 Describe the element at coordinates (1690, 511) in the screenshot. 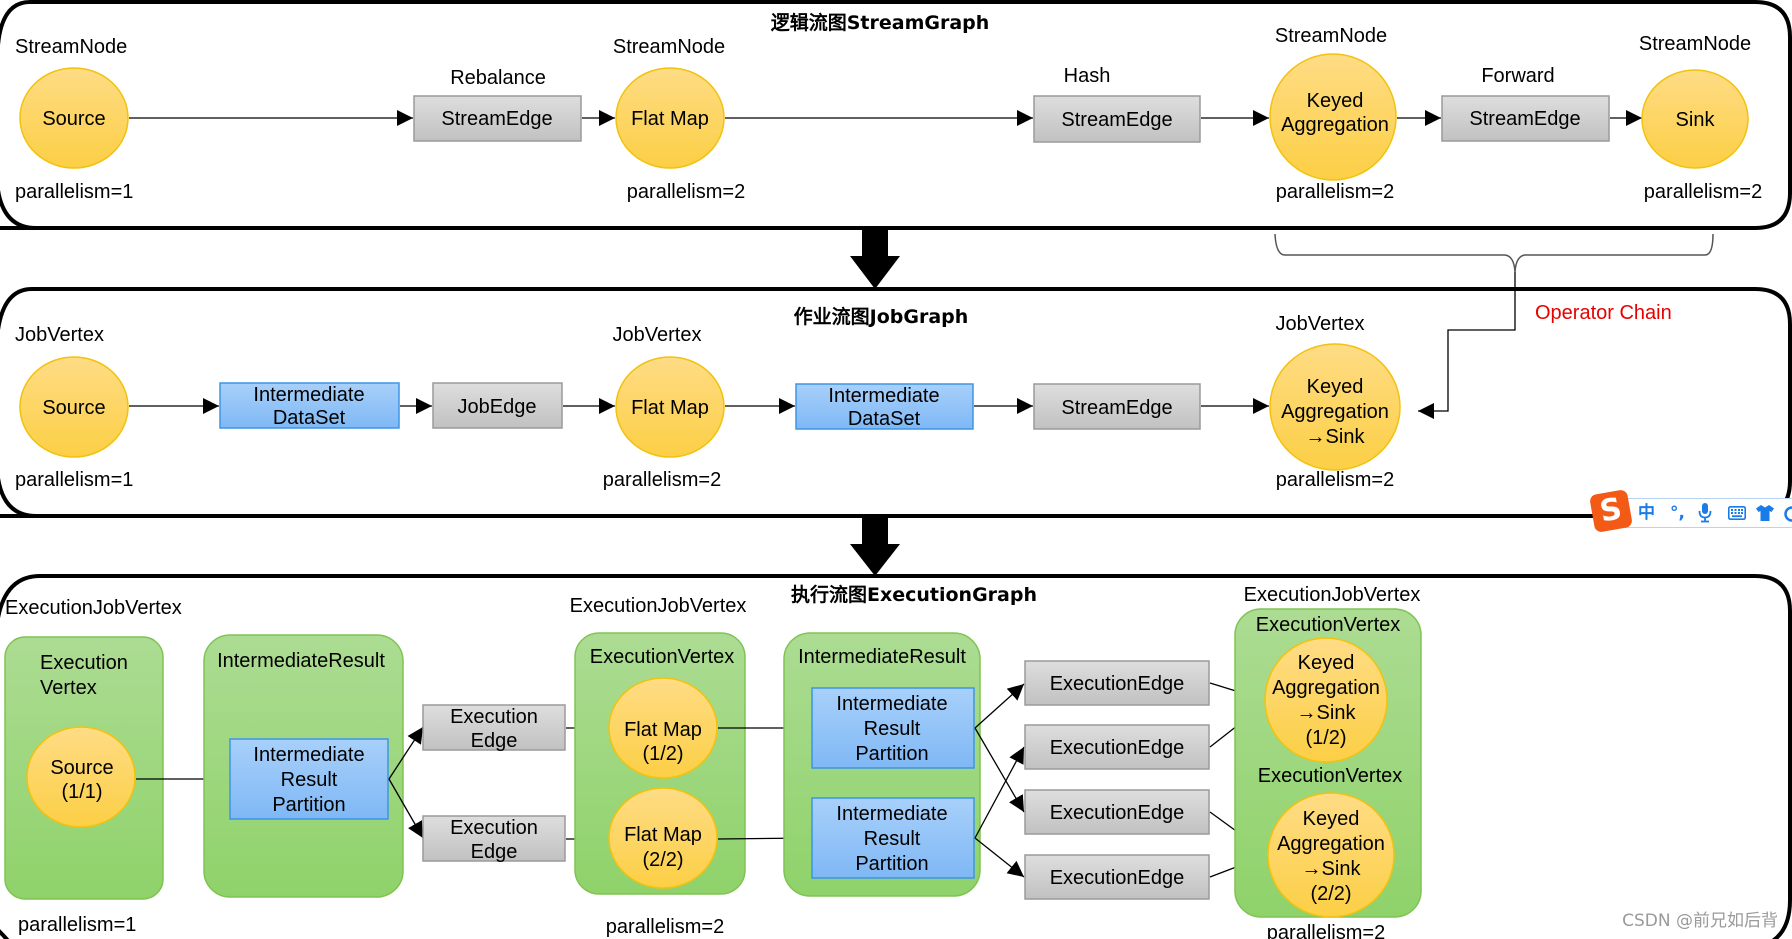

I see `ime-toolbar: S 中 °,` at that location.